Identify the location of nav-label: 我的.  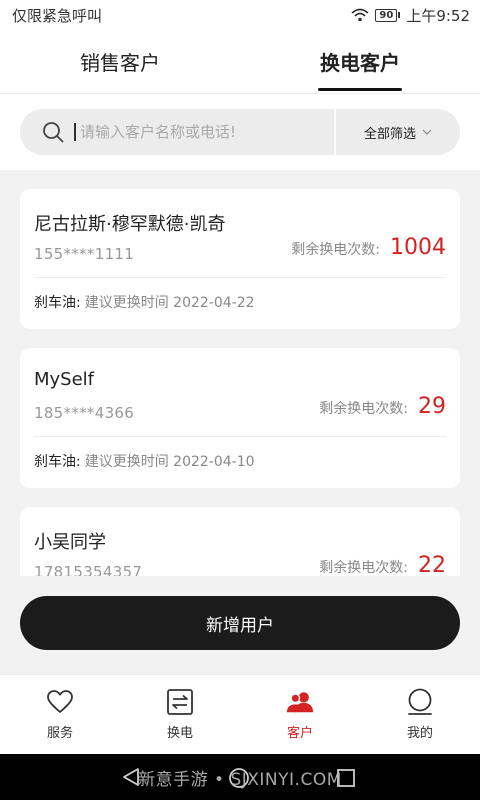
(419, 733).